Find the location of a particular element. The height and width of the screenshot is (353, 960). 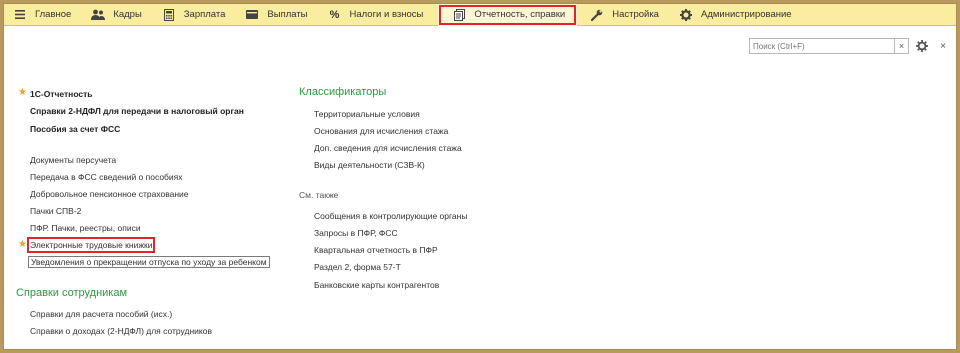

report-link: ПФР. Пачки, реестры, описи is located at coordinates (85, 228).